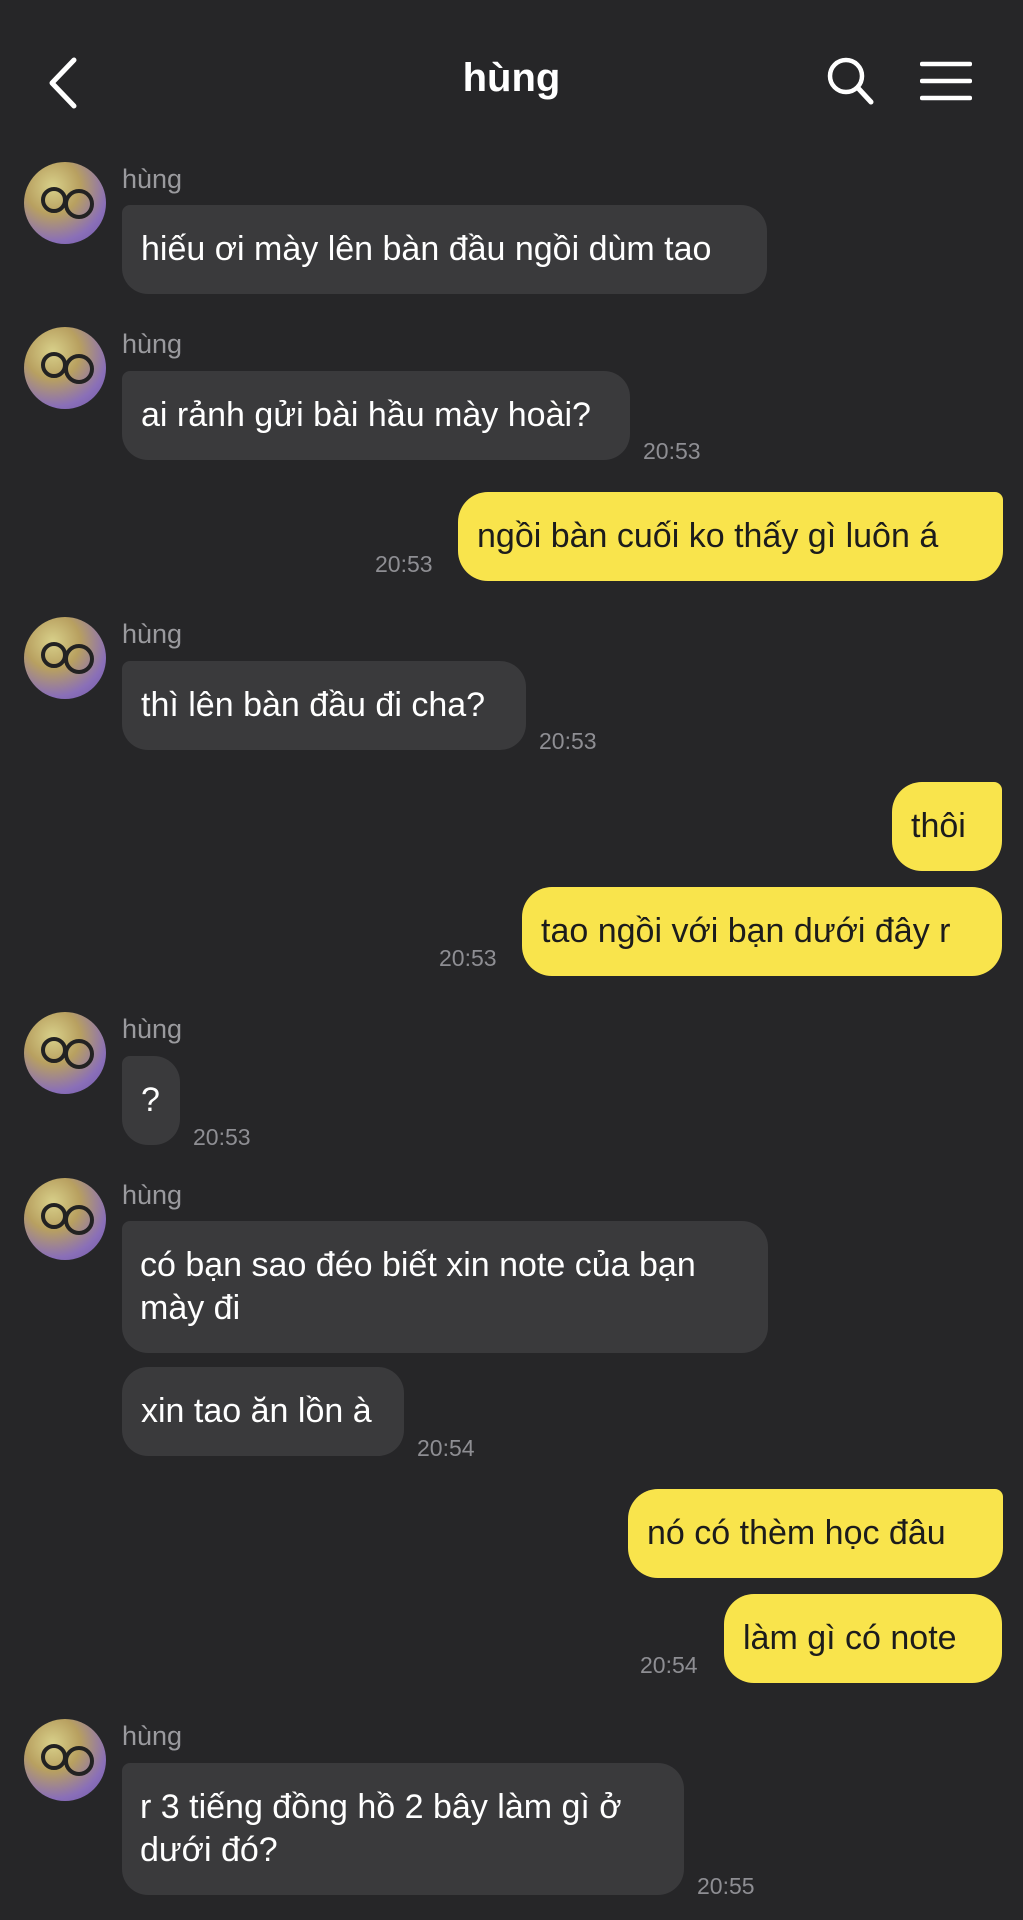  Describe the element at coordinates (730, 536) in the screenshot. I see `message-bubble: ngồi bàn cuối ko thấy gì luôn á` at that location.